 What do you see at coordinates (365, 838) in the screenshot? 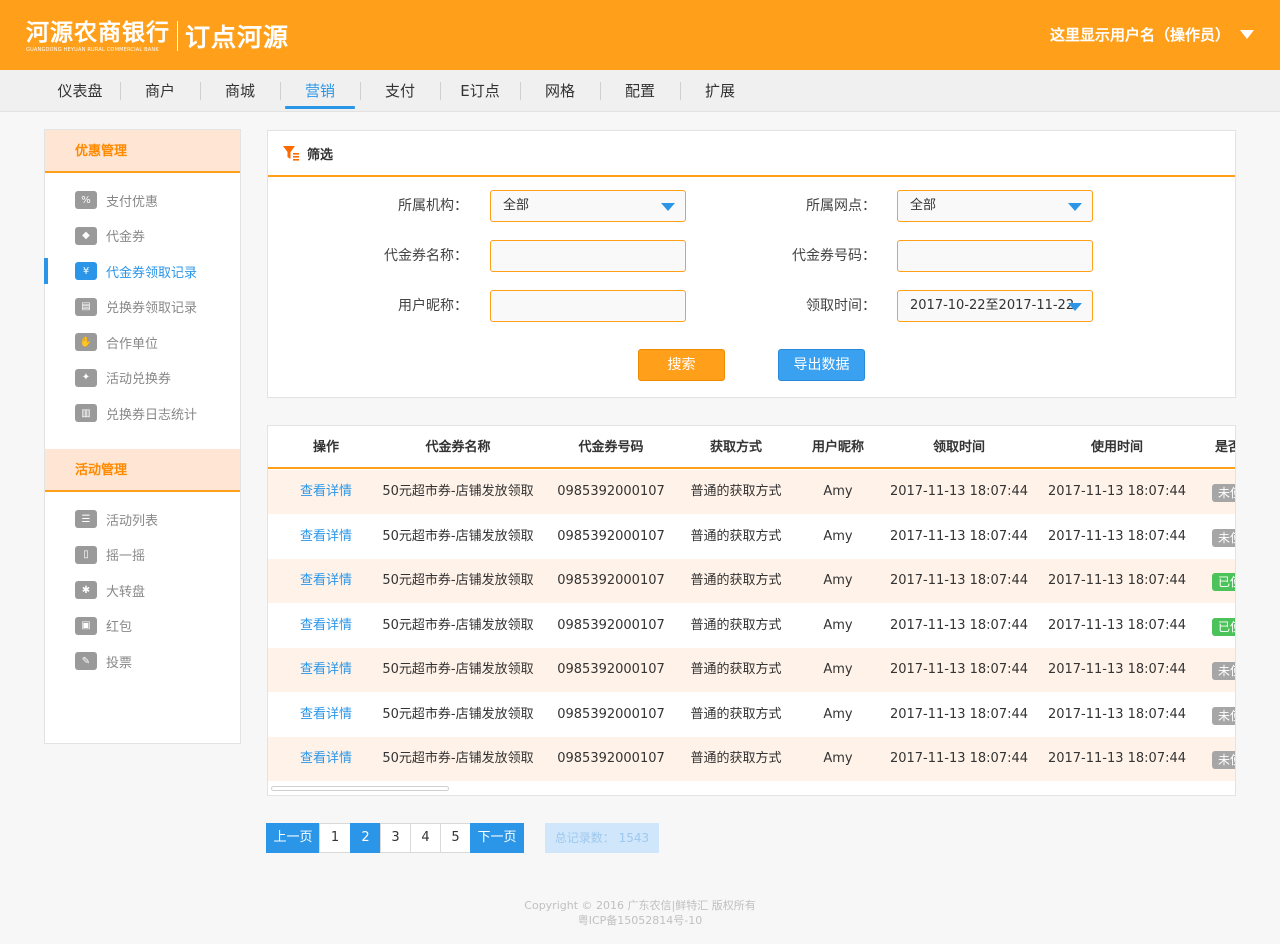
I see `page-button: 2` at bounding box center [365, 838].